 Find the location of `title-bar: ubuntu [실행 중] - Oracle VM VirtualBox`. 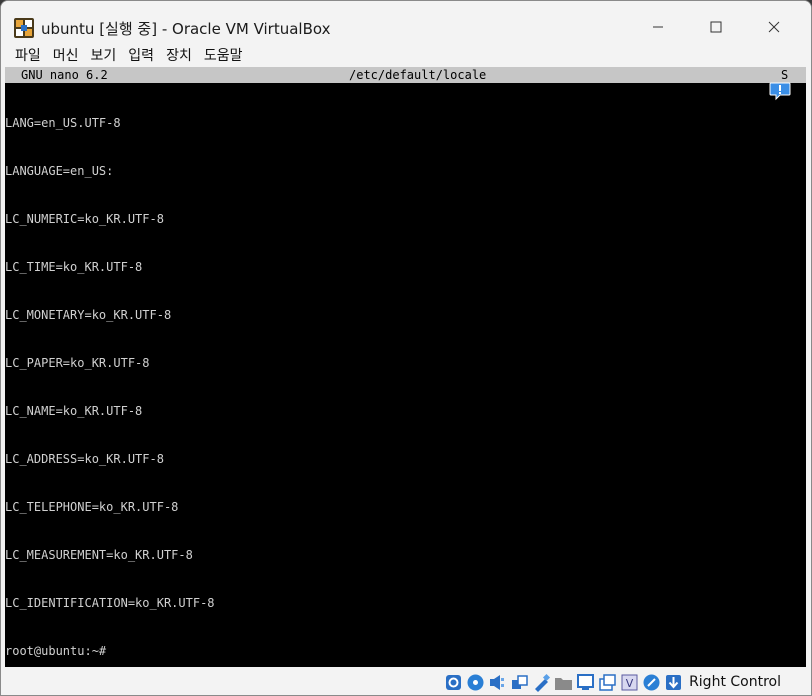

title-bar: ubuntu [실행 중] - Oracle VM VirtualBox is located at coordinates (406, 23).